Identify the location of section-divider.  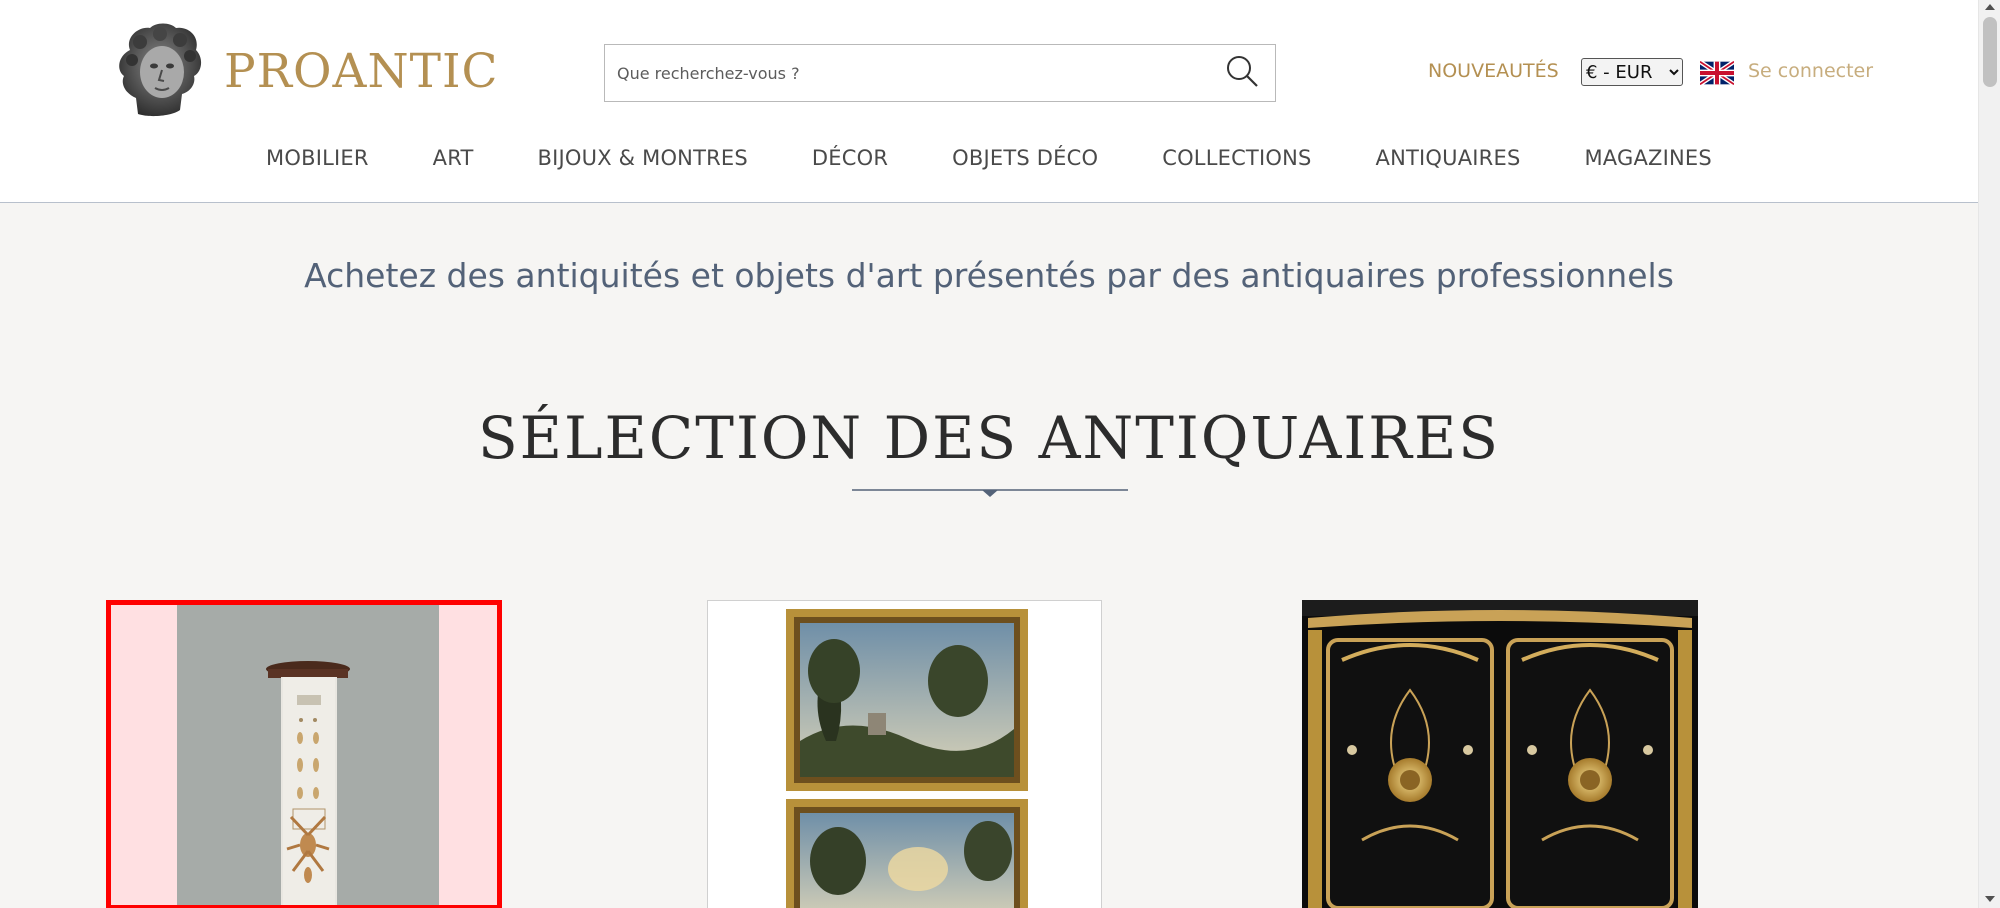
(990, 493).